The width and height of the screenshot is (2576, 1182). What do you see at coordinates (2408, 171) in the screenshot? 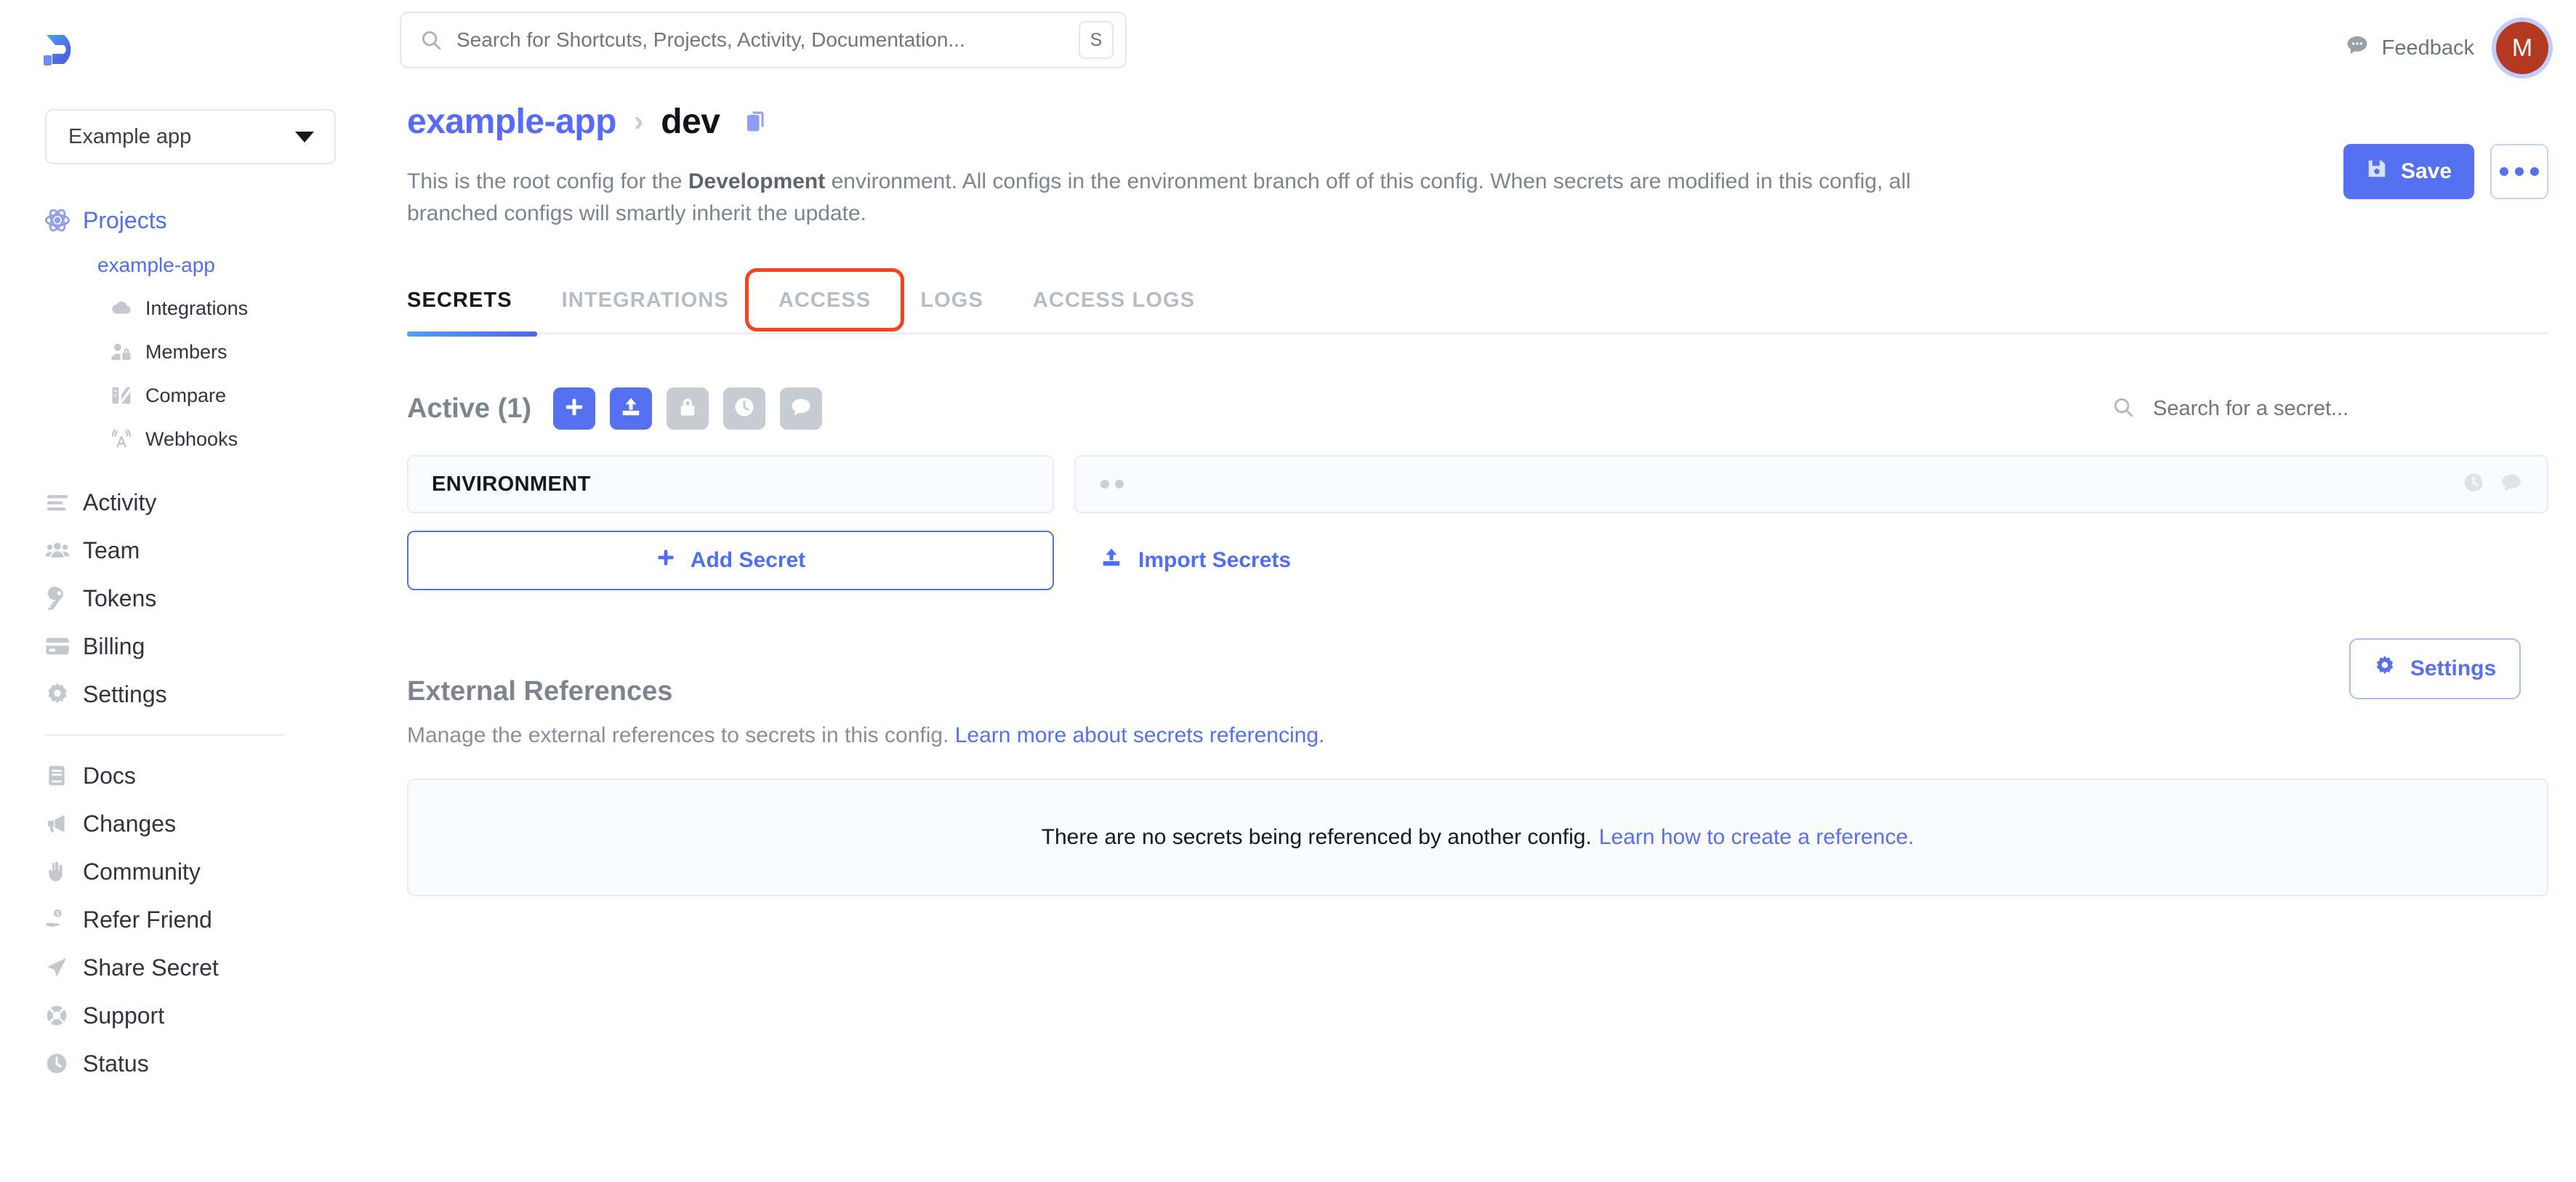
I see `save-button: Save` at bounding box center [2408, 171].